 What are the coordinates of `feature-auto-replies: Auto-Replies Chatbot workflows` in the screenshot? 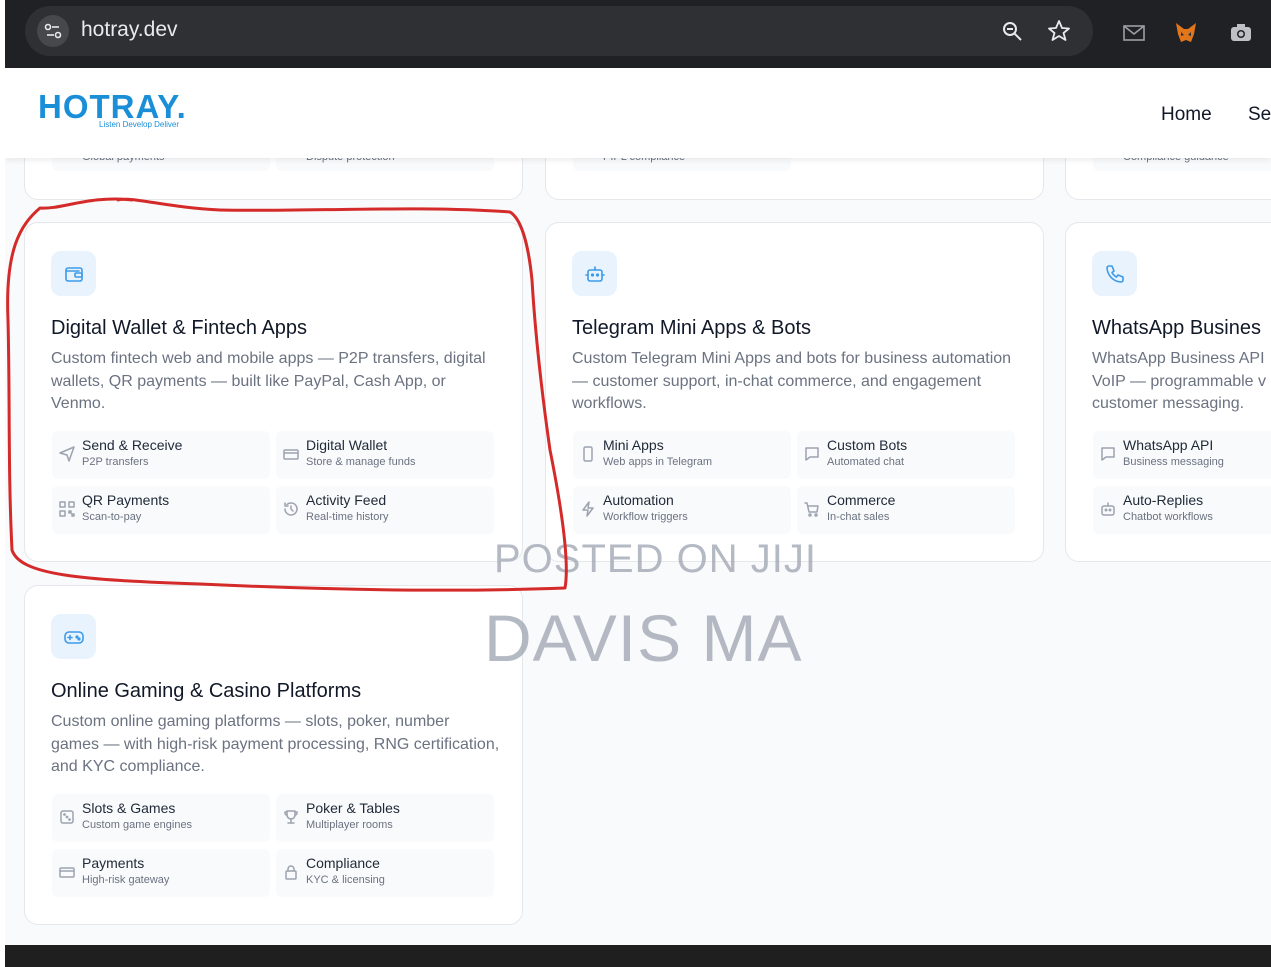 It's located at (1182, 510).